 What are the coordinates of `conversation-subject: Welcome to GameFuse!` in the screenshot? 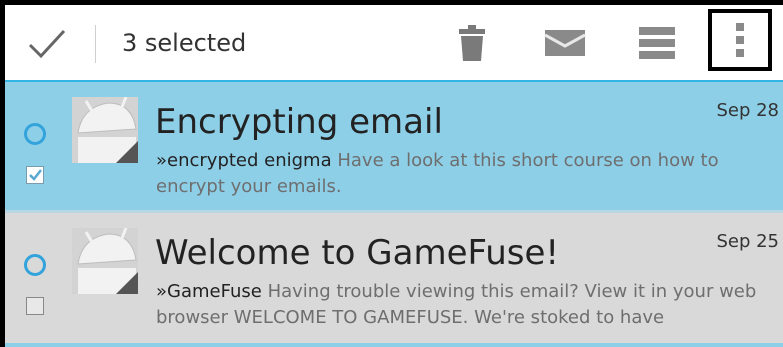 It's located at (357, 253).